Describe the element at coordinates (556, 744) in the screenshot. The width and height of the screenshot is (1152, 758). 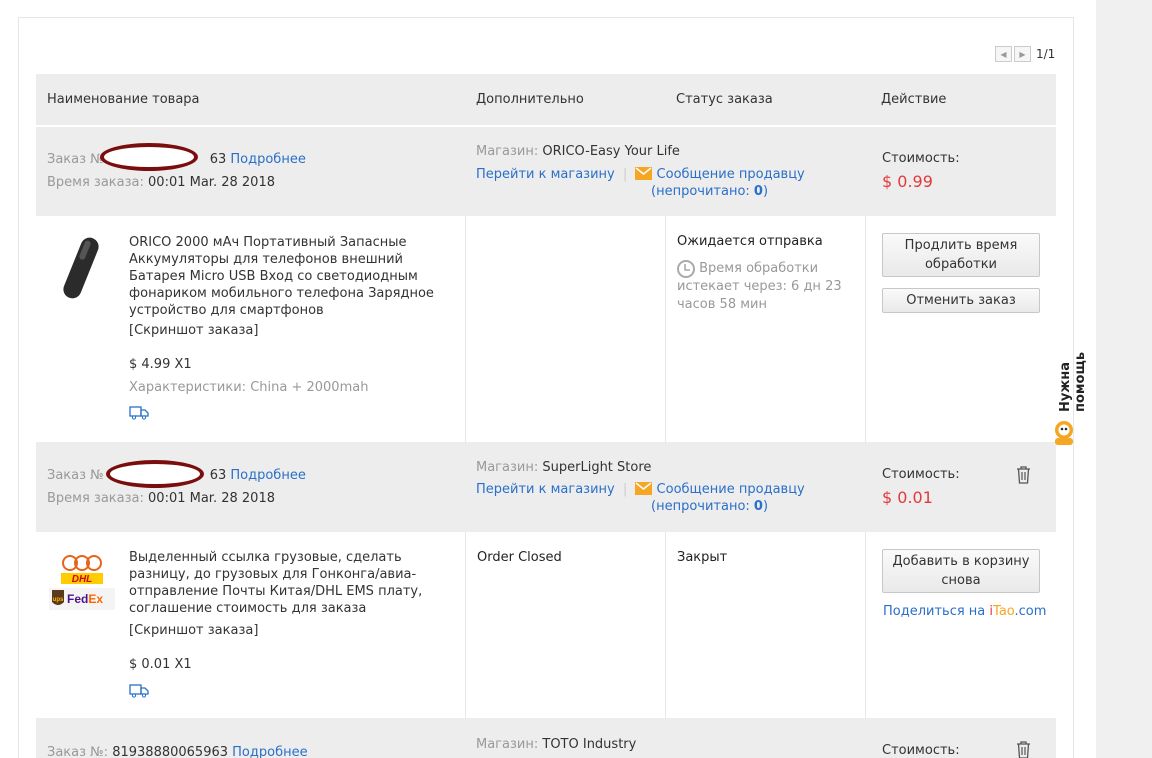
I see `store-line: Магазин: TOTO Industry` at that location.